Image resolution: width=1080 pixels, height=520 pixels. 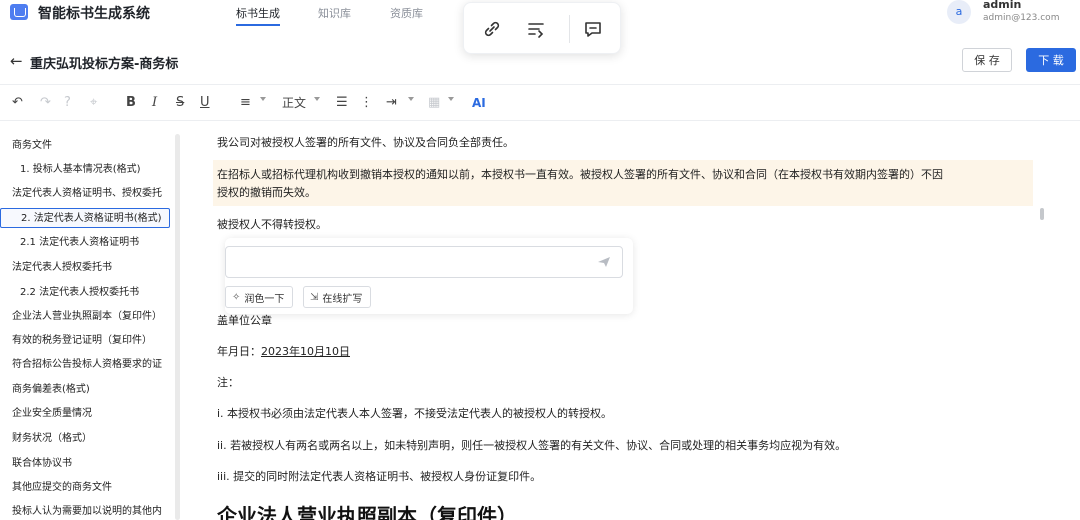 What do you see at coordinates (85, 218) in the screenshot?
I see `outline-item-active: 2. 法定代表人资格证明书(格式)` at bounding box center [85, 218].